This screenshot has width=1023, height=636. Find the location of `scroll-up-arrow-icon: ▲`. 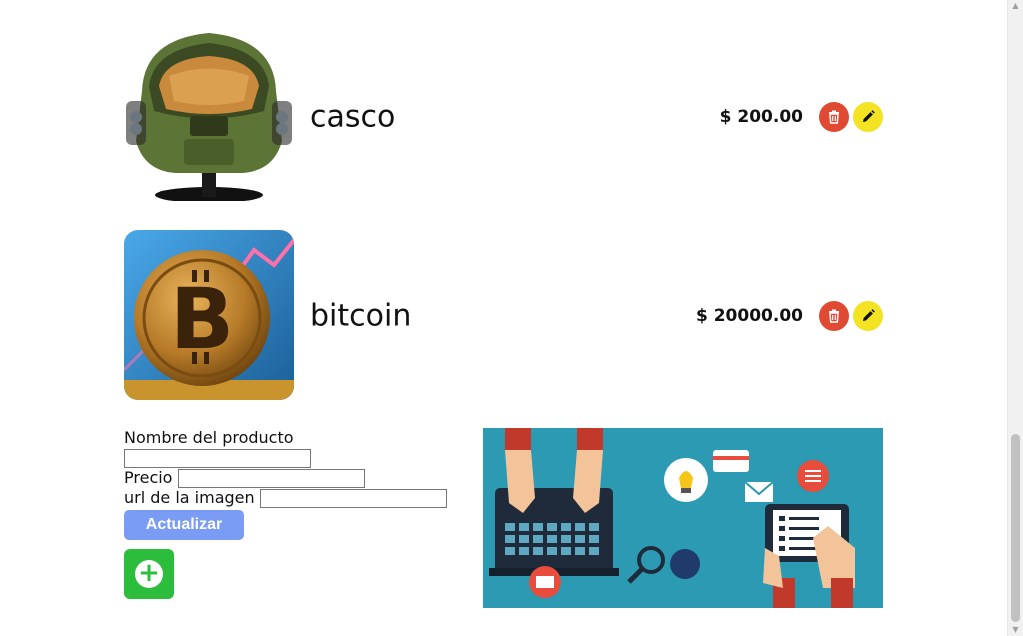

scroll-up-arrow-icon: ▲ is located at coordinates (1015, 6).